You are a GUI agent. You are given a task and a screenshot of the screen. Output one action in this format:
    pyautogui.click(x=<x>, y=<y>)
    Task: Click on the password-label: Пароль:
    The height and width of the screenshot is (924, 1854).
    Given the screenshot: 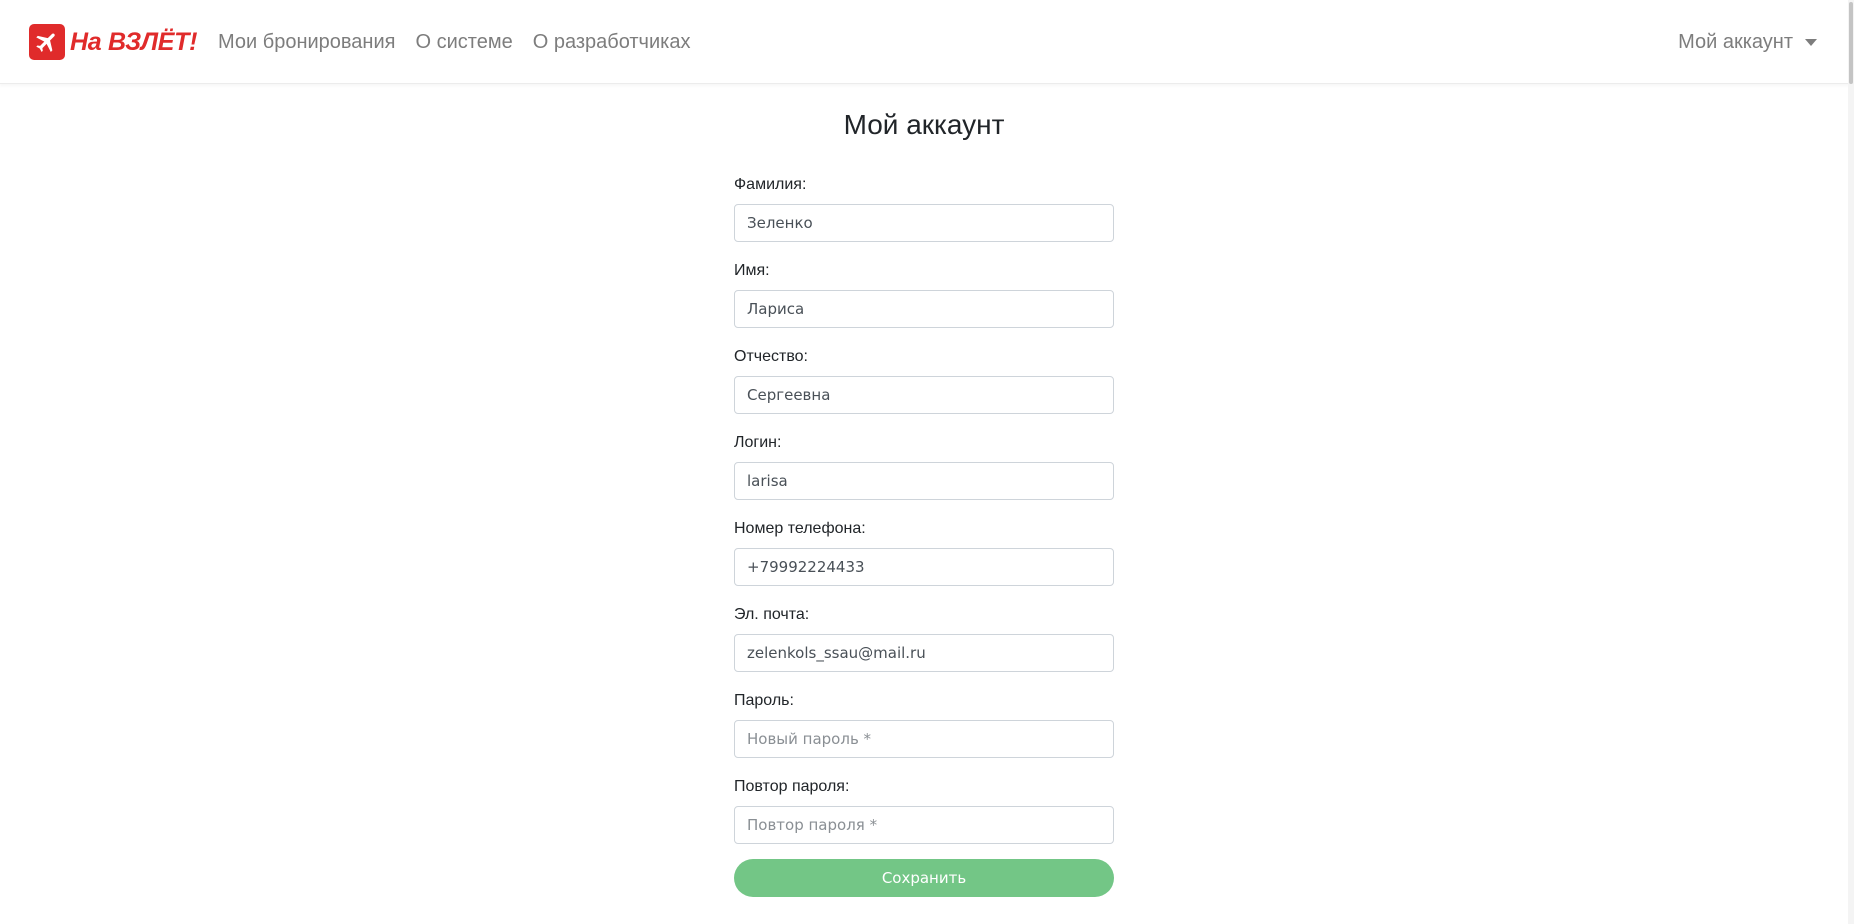 What is the action you would take?
    pyautogui.click(x=764, y=700)
    